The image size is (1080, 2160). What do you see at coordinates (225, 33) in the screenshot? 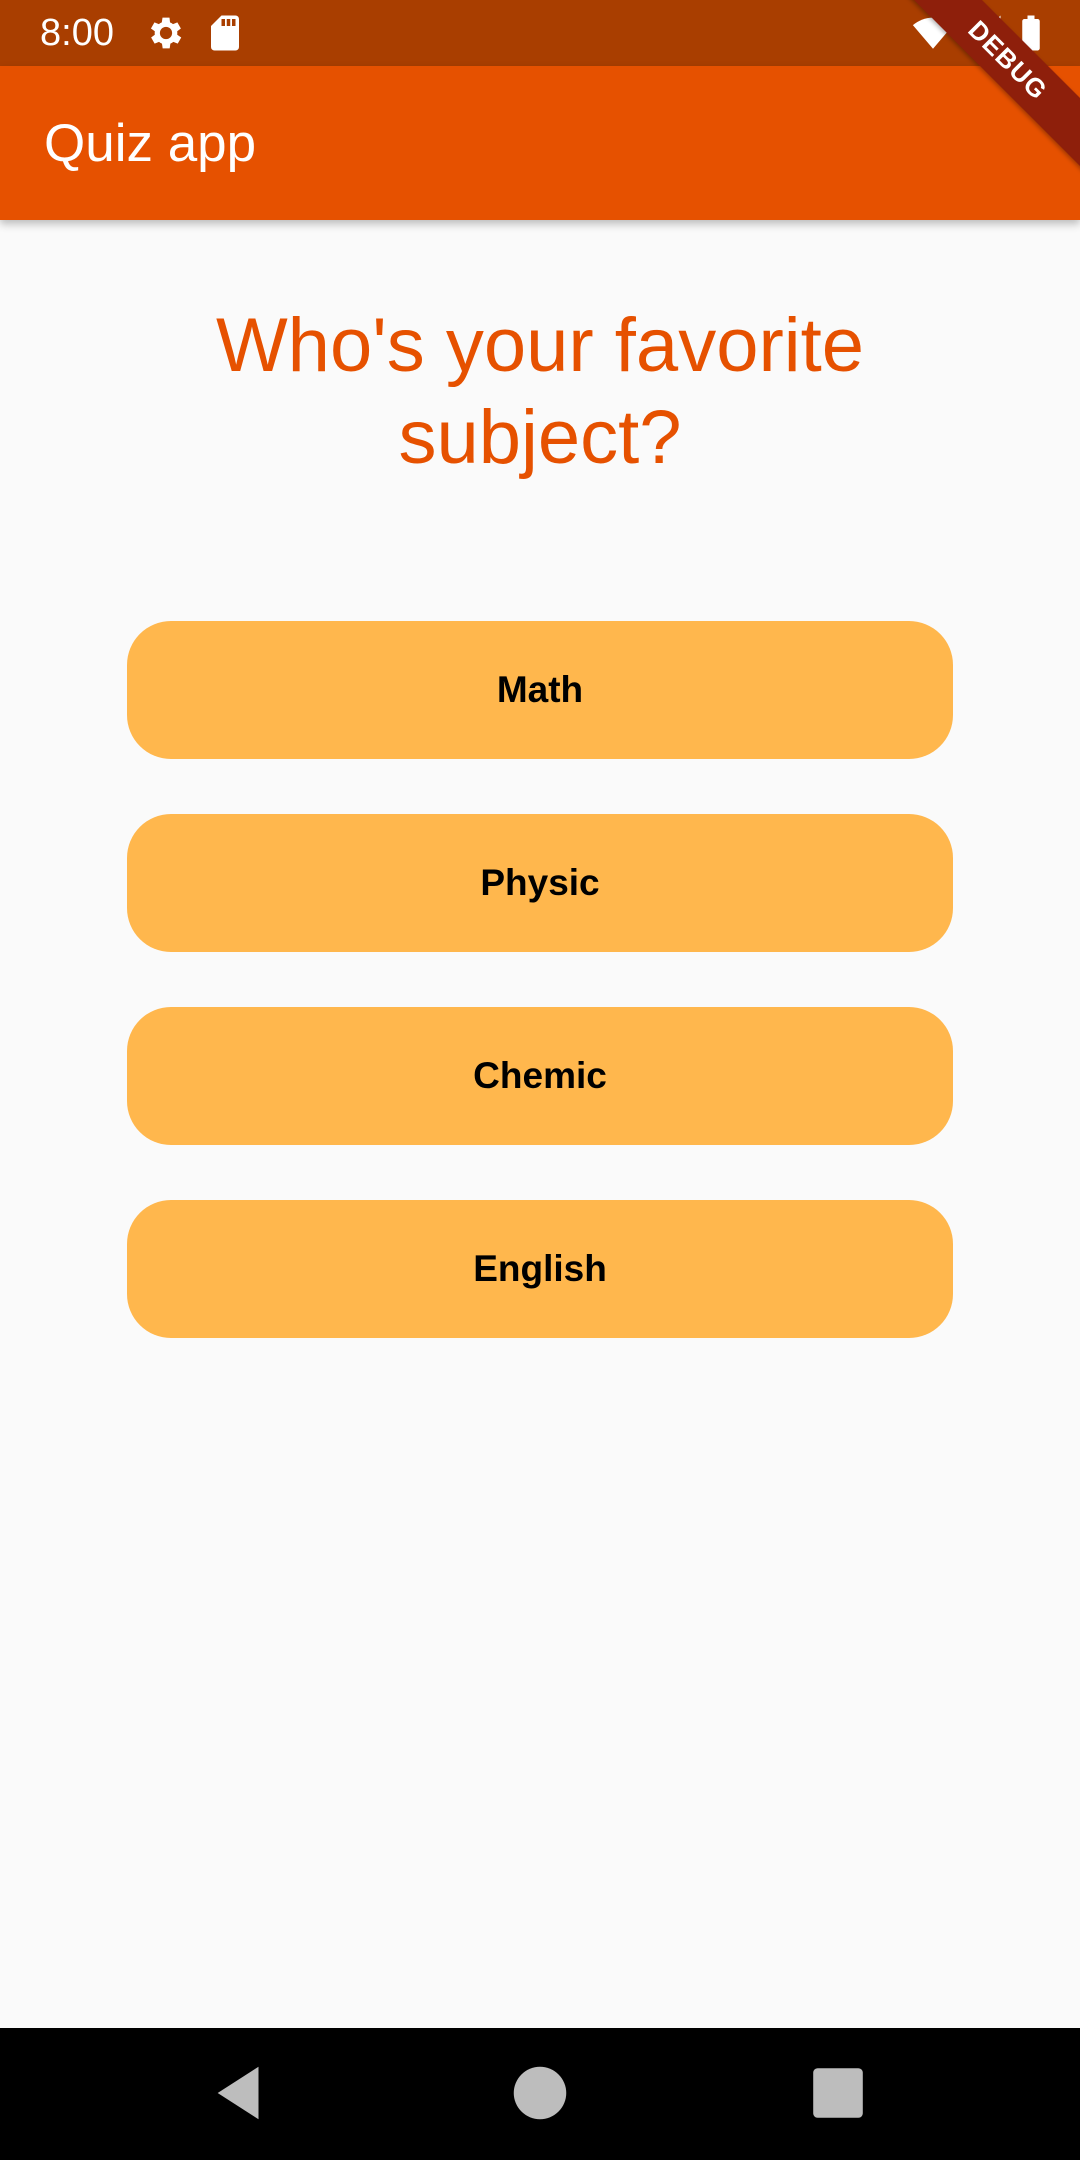
I see `sd-card-icon` at bounding box center [225, 33].